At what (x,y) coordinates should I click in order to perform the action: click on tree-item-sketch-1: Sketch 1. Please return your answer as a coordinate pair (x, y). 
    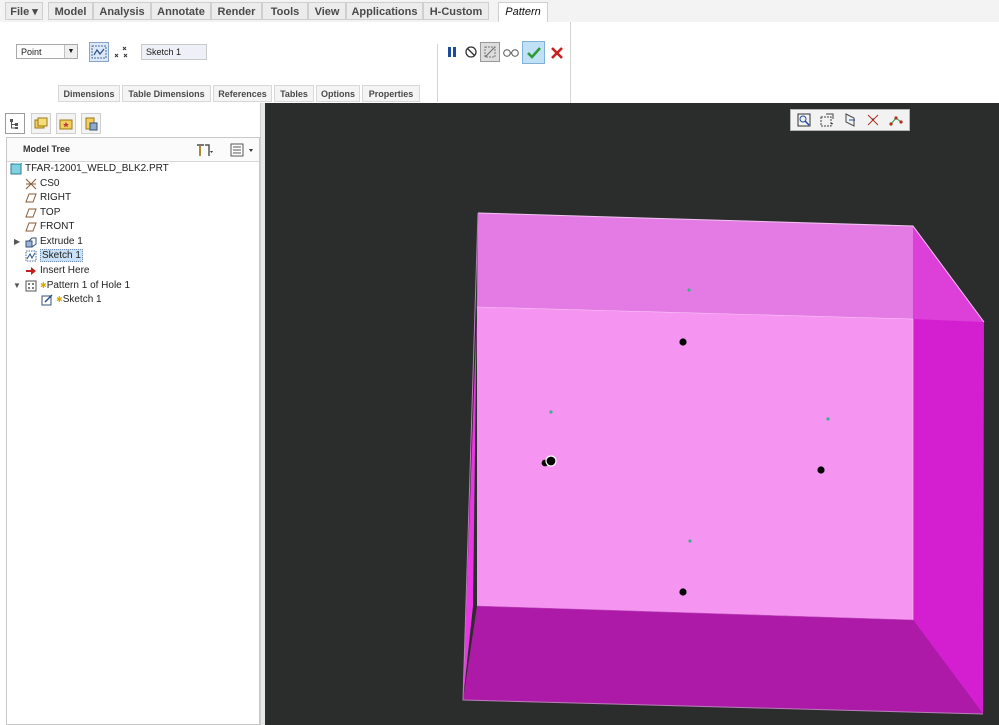
    Looking at the image, I should click on (54, 256).